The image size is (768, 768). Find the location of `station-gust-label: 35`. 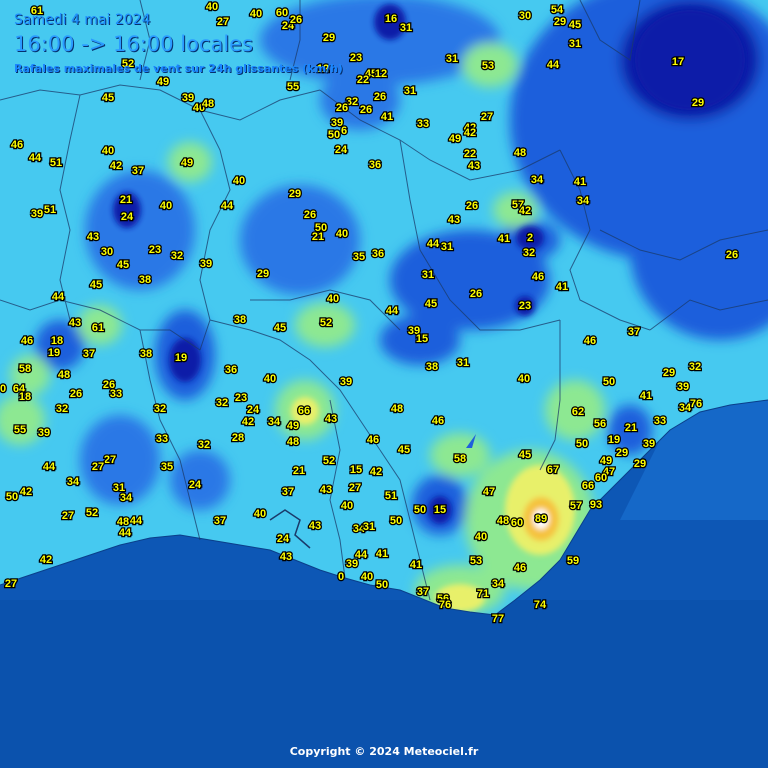

station-gust-label: 35 is located at coordinates (359, 257).